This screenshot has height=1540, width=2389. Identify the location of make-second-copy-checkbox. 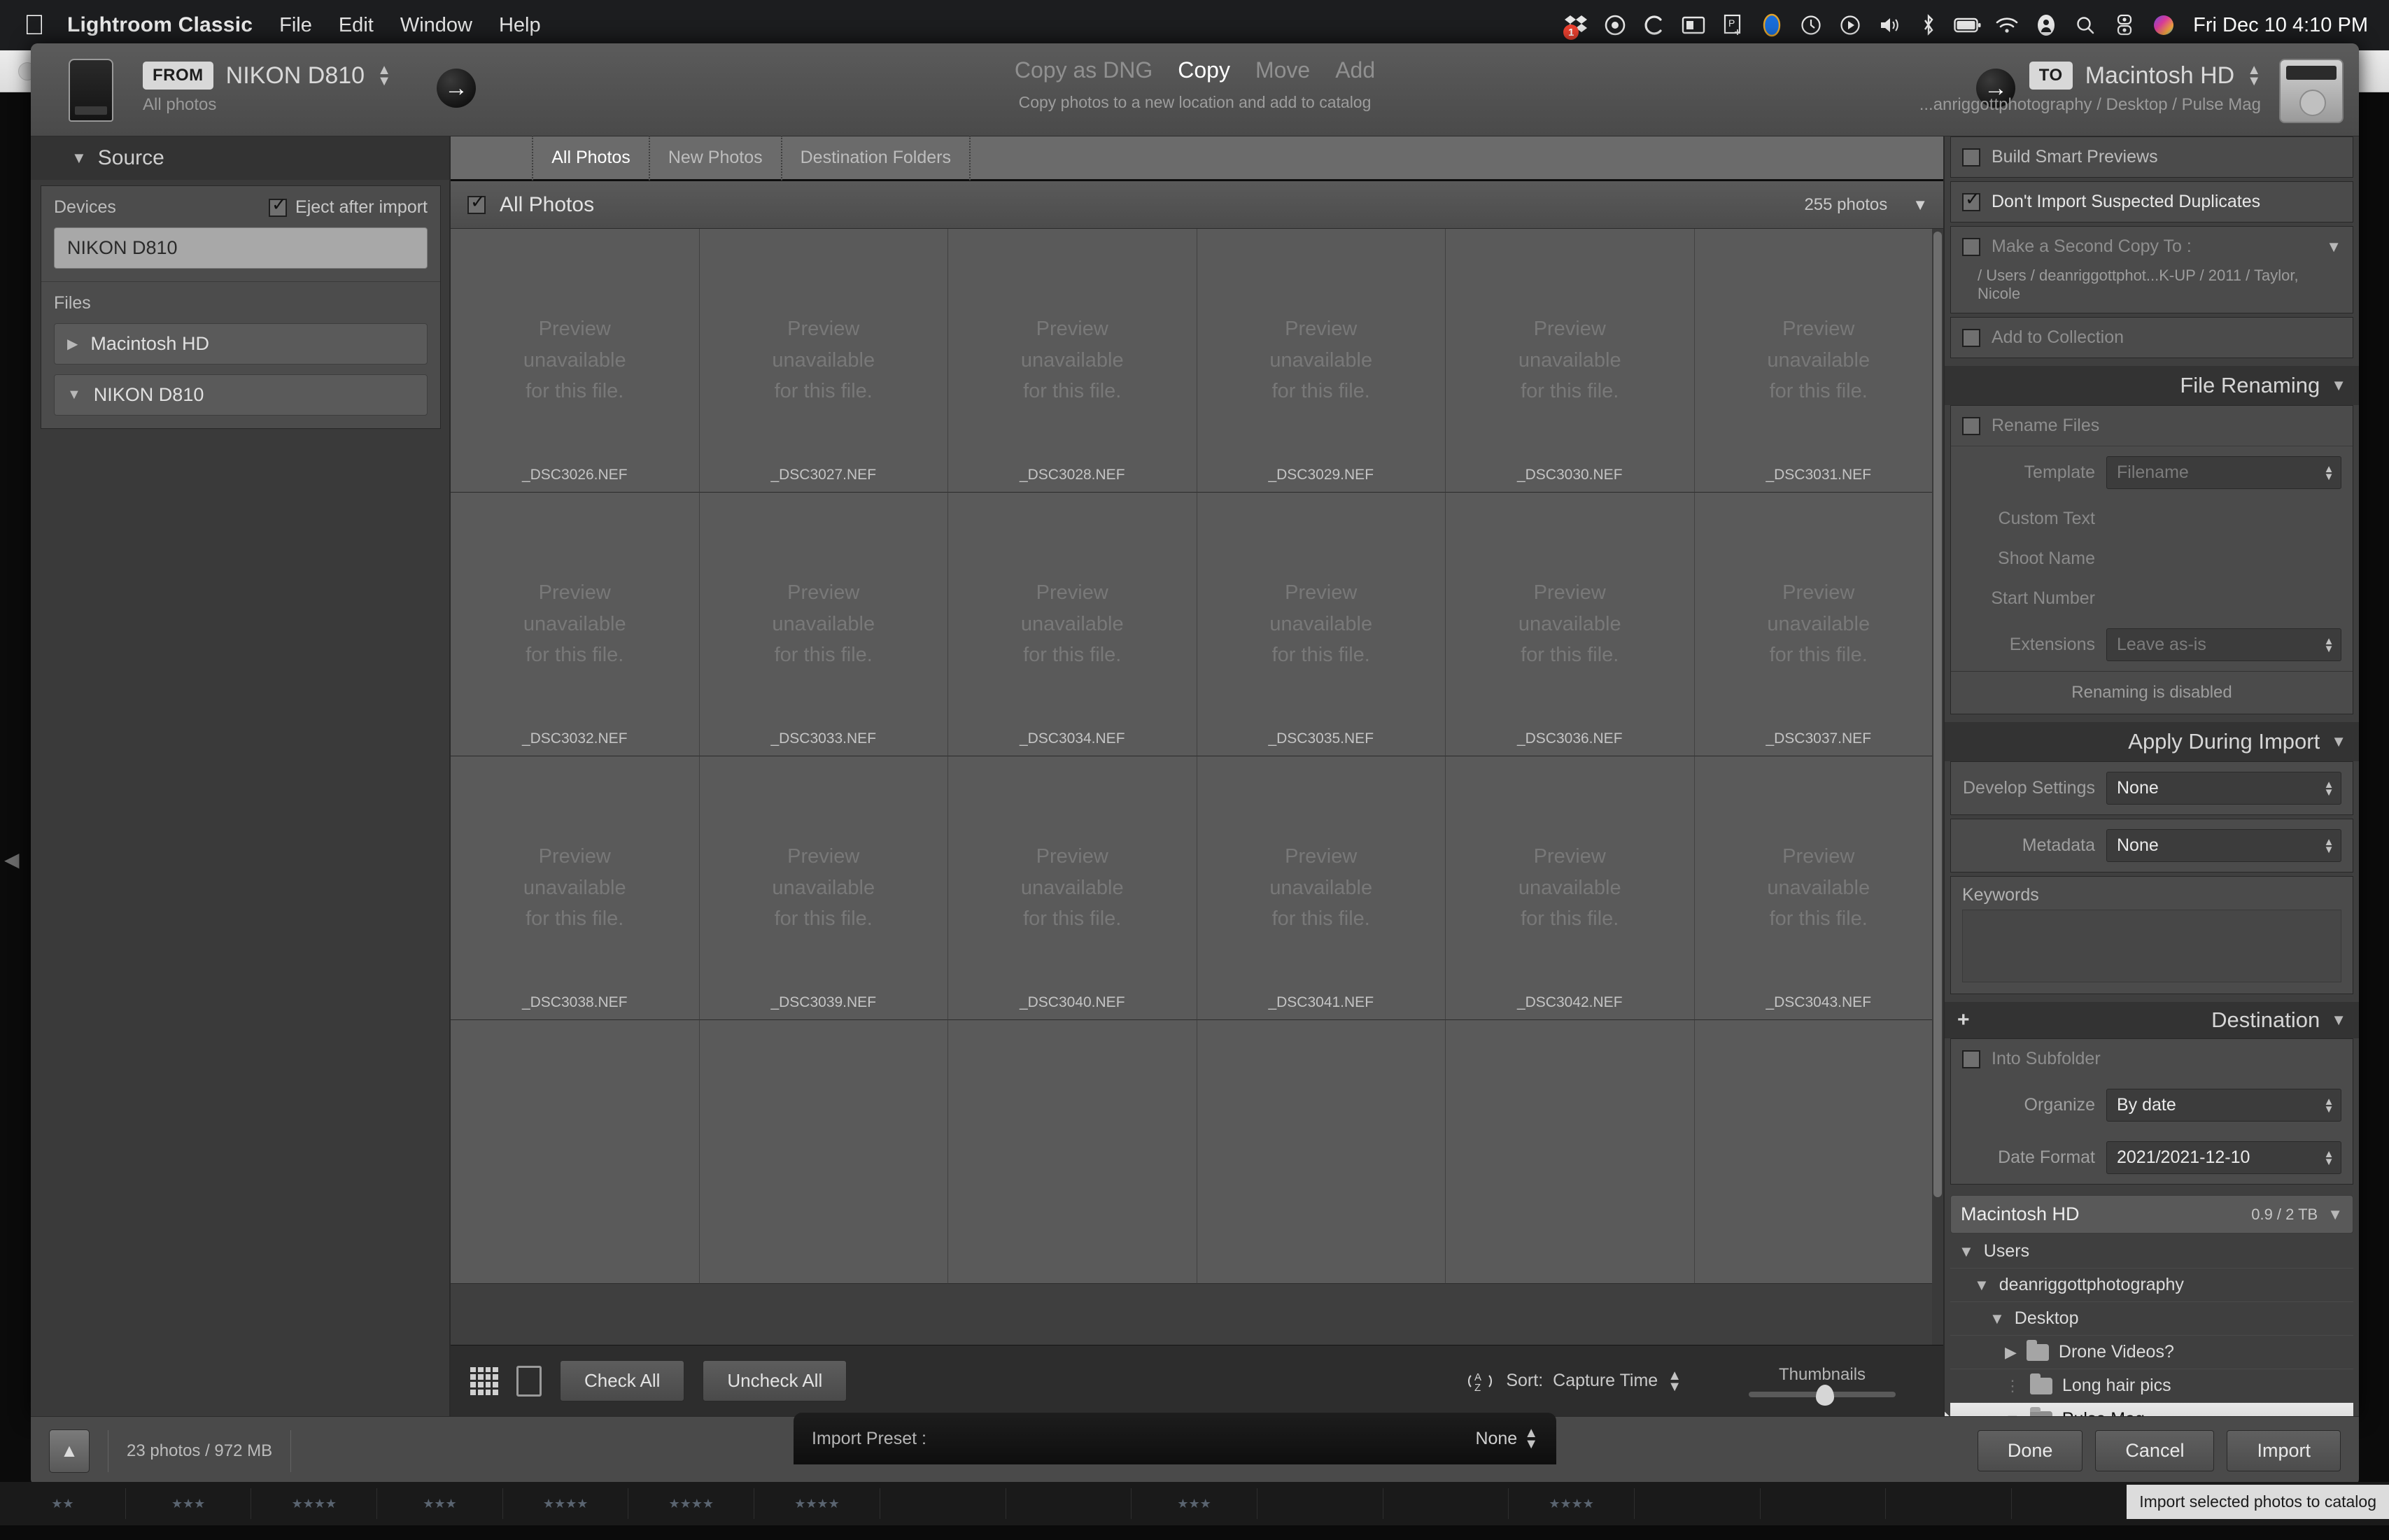
(1971, 246).